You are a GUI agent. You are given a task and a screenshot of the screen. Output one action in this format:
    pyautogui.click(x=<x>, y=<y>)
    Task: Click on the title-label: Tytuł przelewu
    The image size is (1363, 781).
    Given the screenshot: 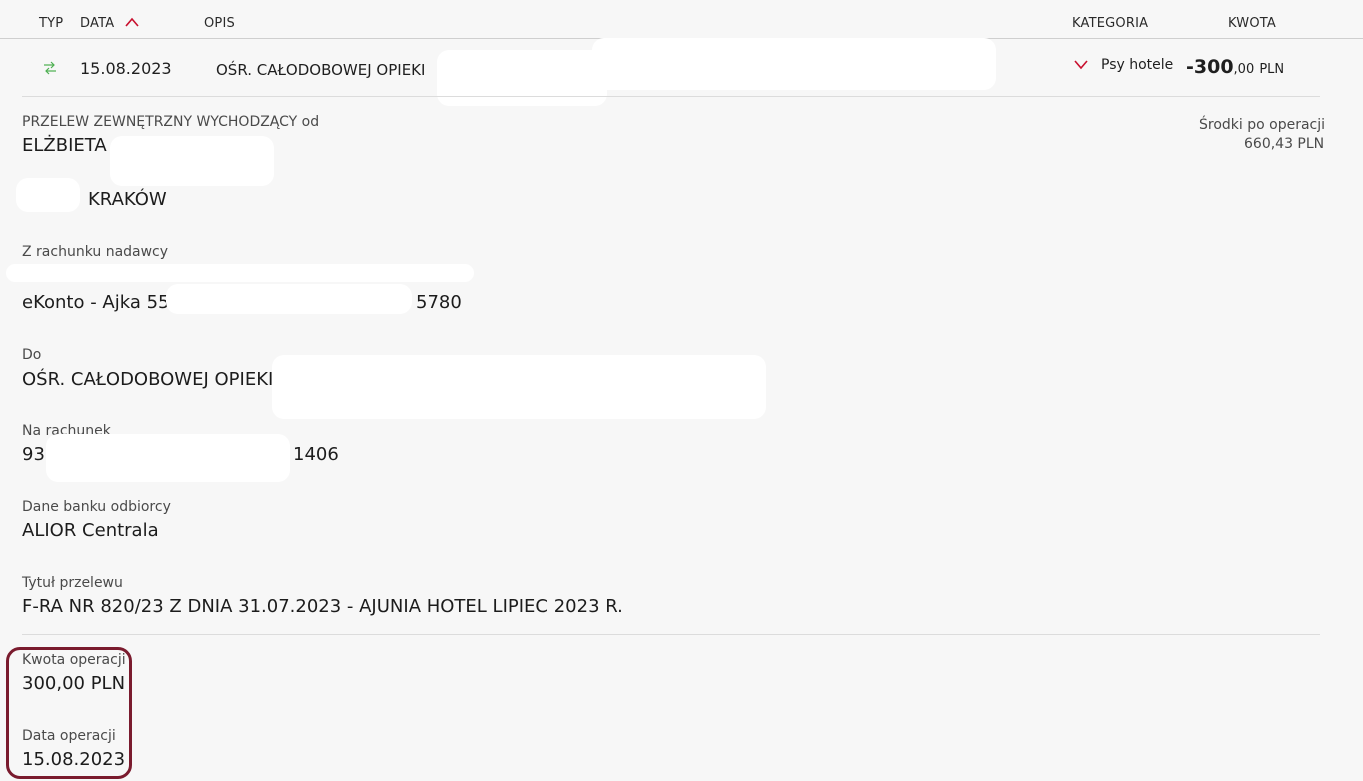 What is the action you would take?
    pyautogui.click(x=72, y=583)
    